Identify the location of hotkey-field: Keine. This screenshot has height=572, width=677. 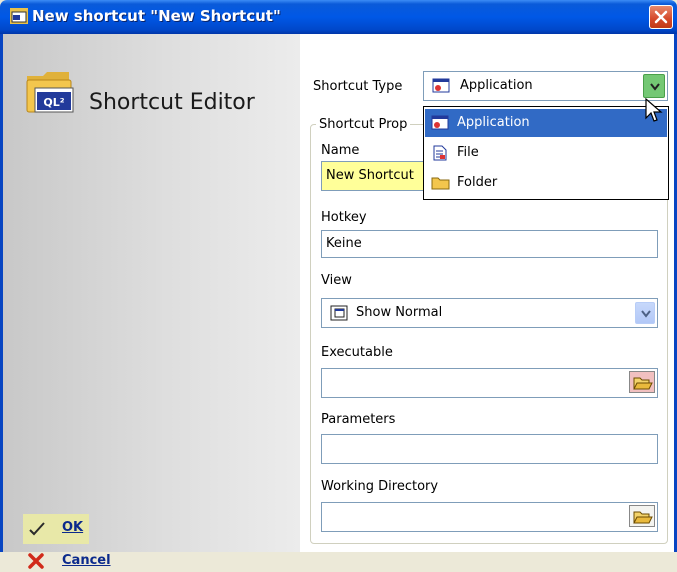
(489, 244).